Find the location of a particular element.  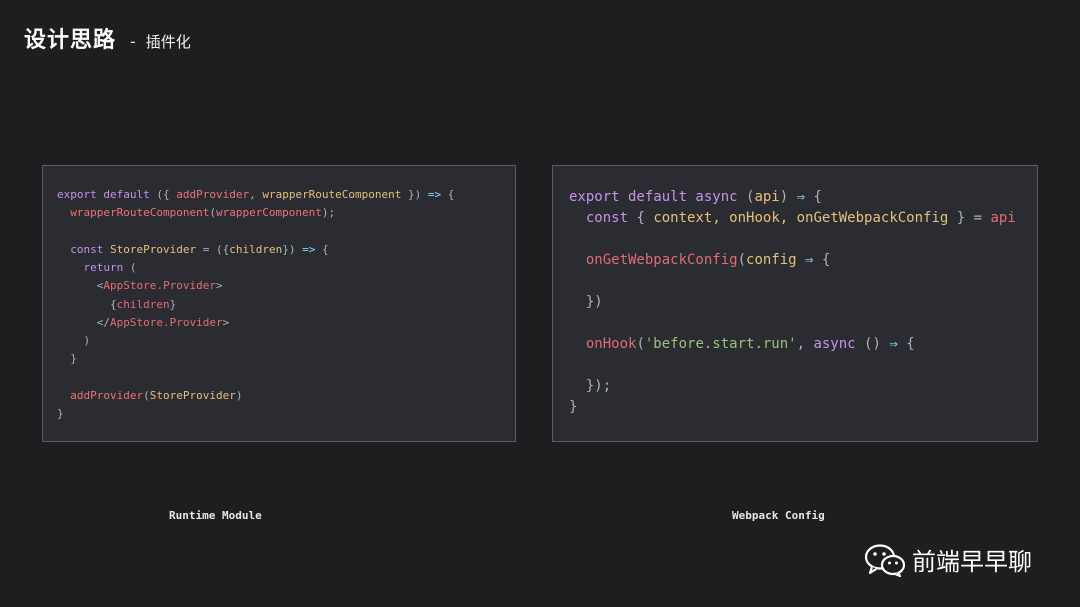

code-line: addProvider(StoreProvider) is located at coordinates (255, 396).